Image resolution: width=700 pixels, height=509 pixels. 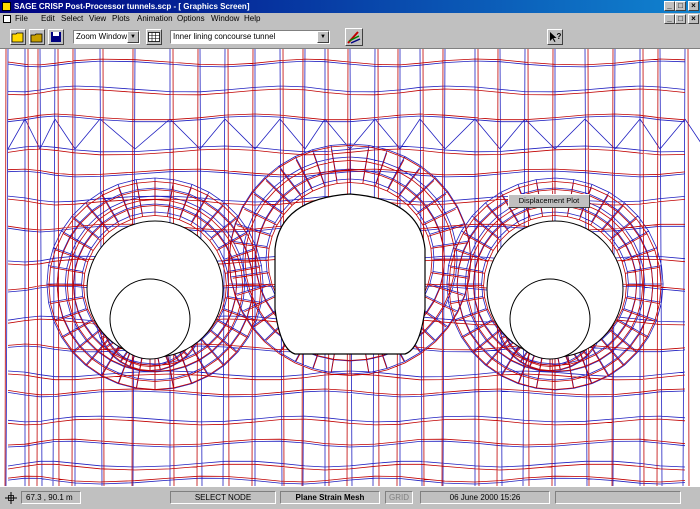 What do you see at coordinates (485, 497) in the screenshot?
I see `date-time-readout: 06 June 2000 15:26` at bounding box center [485, 497].